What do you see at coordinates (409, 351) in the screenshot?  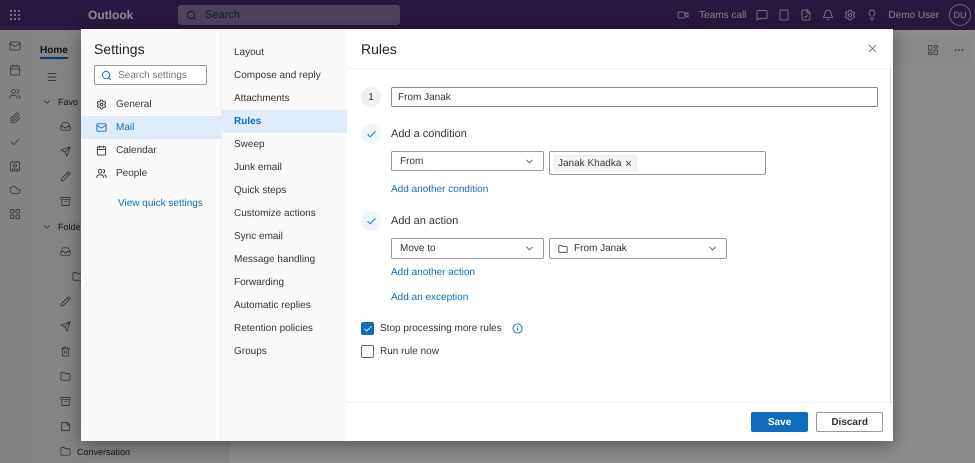 I see `checkbox-label: Run rule now` at bounding box center [409, 351].